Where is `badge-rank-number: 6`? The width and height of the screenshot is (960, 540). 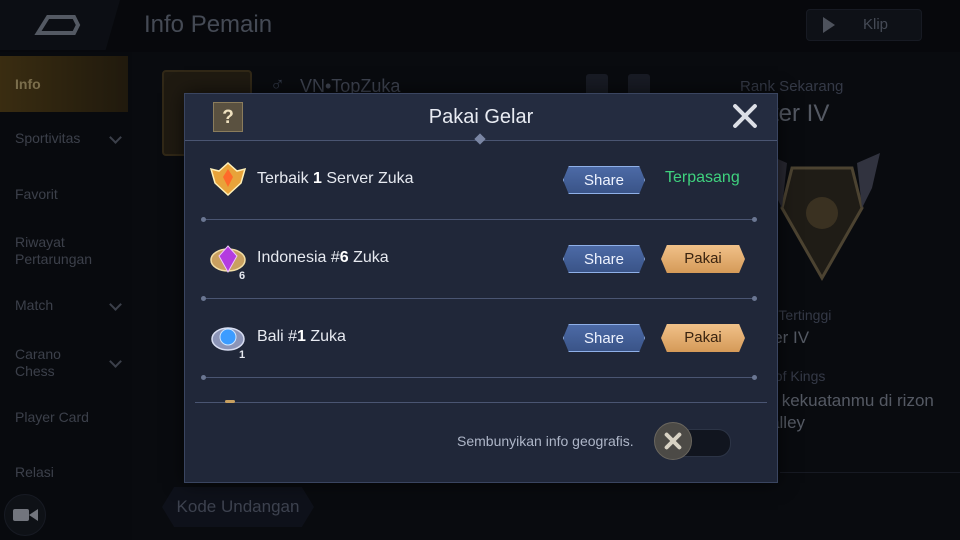
badge-rank-number: 6 is located at coordinates (242, 276).